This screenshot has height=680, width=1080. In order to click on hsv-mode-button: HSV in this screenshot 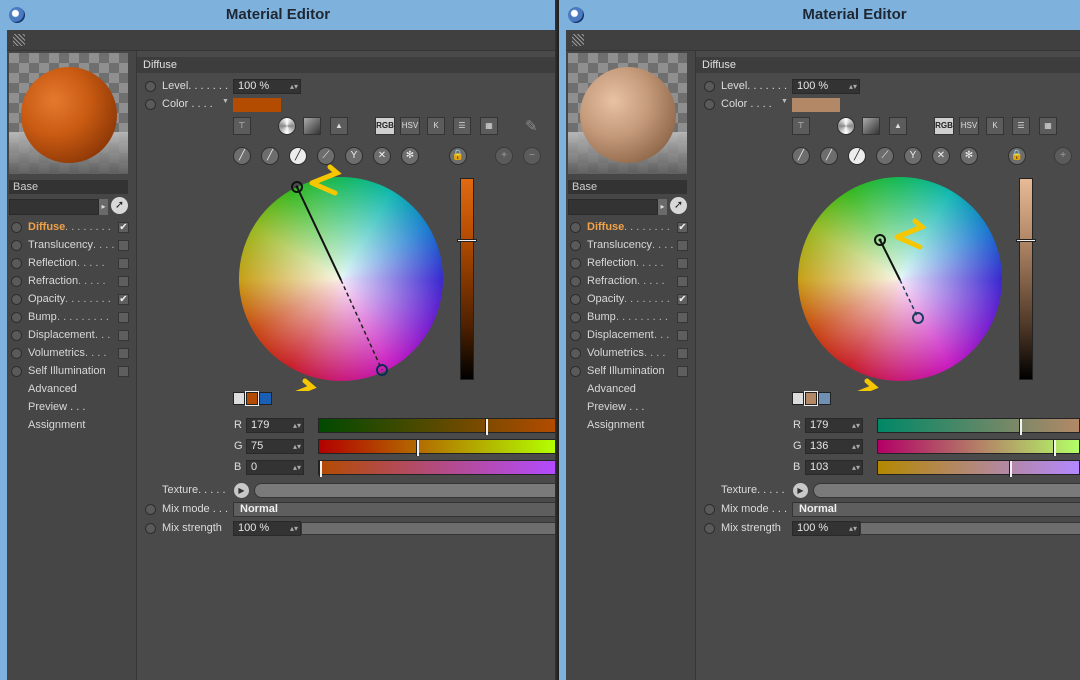, I will do `click(969, 126)`.